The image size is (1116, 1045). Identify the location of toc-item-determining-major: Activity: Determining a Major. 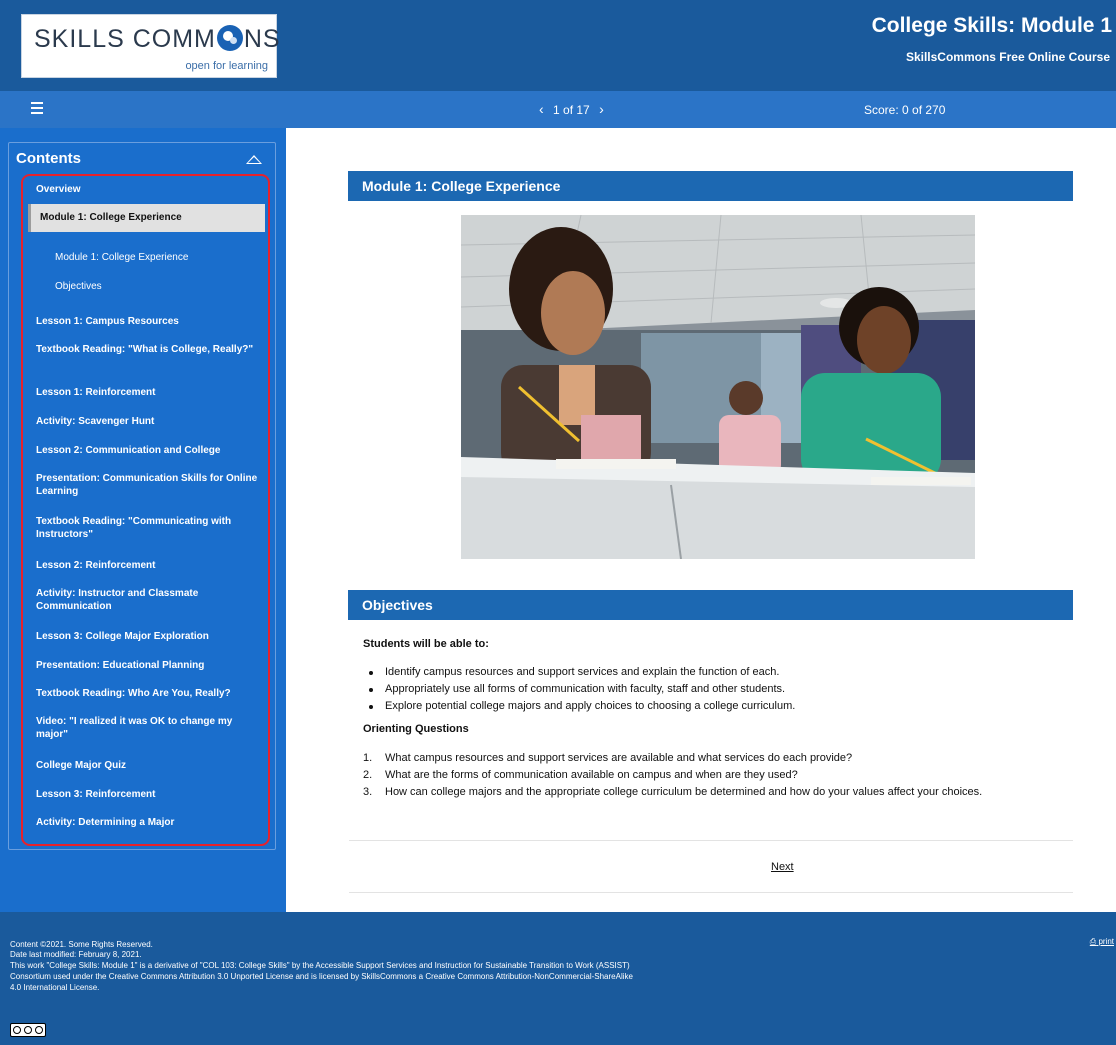
(146, 822).